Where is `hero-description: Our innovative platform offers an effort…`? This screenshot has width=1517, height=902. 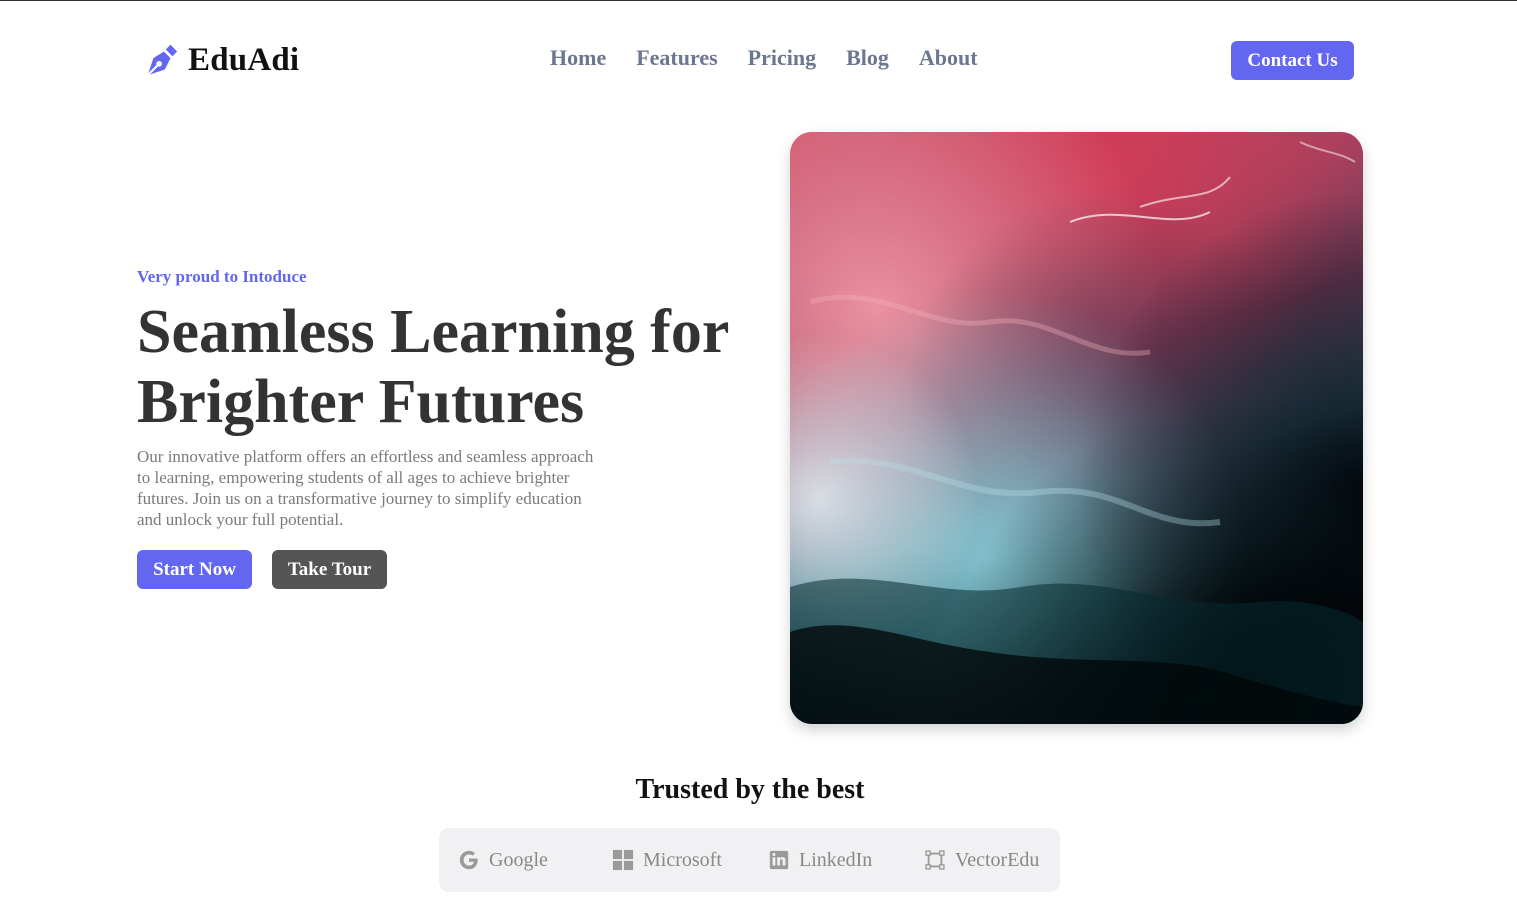 hero-description: Our innovative platform offers an effort… is located at coordinates (365, 488).